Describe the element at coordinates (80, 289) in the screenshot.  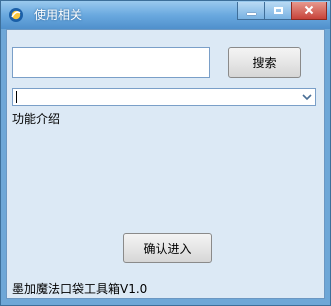
I see `app-version-label: 墨加魔法口袋工具箱V1.0` at that location.